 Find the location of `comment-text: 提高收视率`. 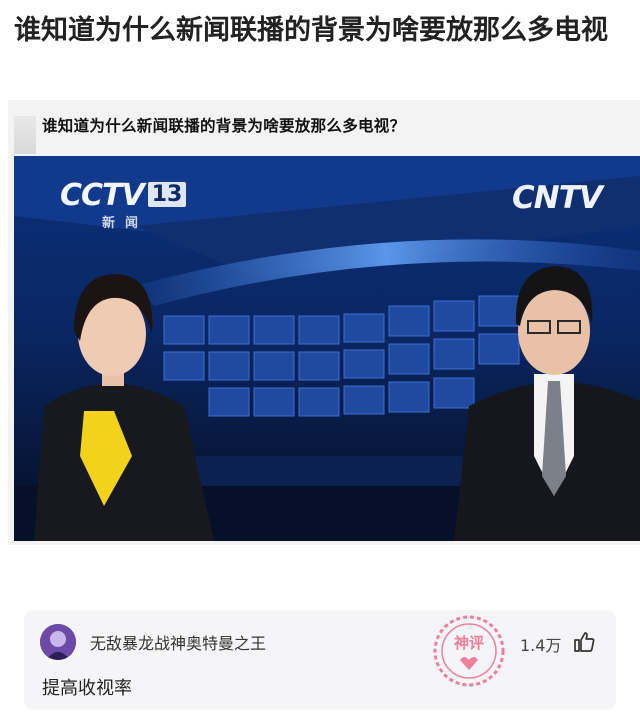

comment-text: 提高收视率 is located at coordinates (87, 688).